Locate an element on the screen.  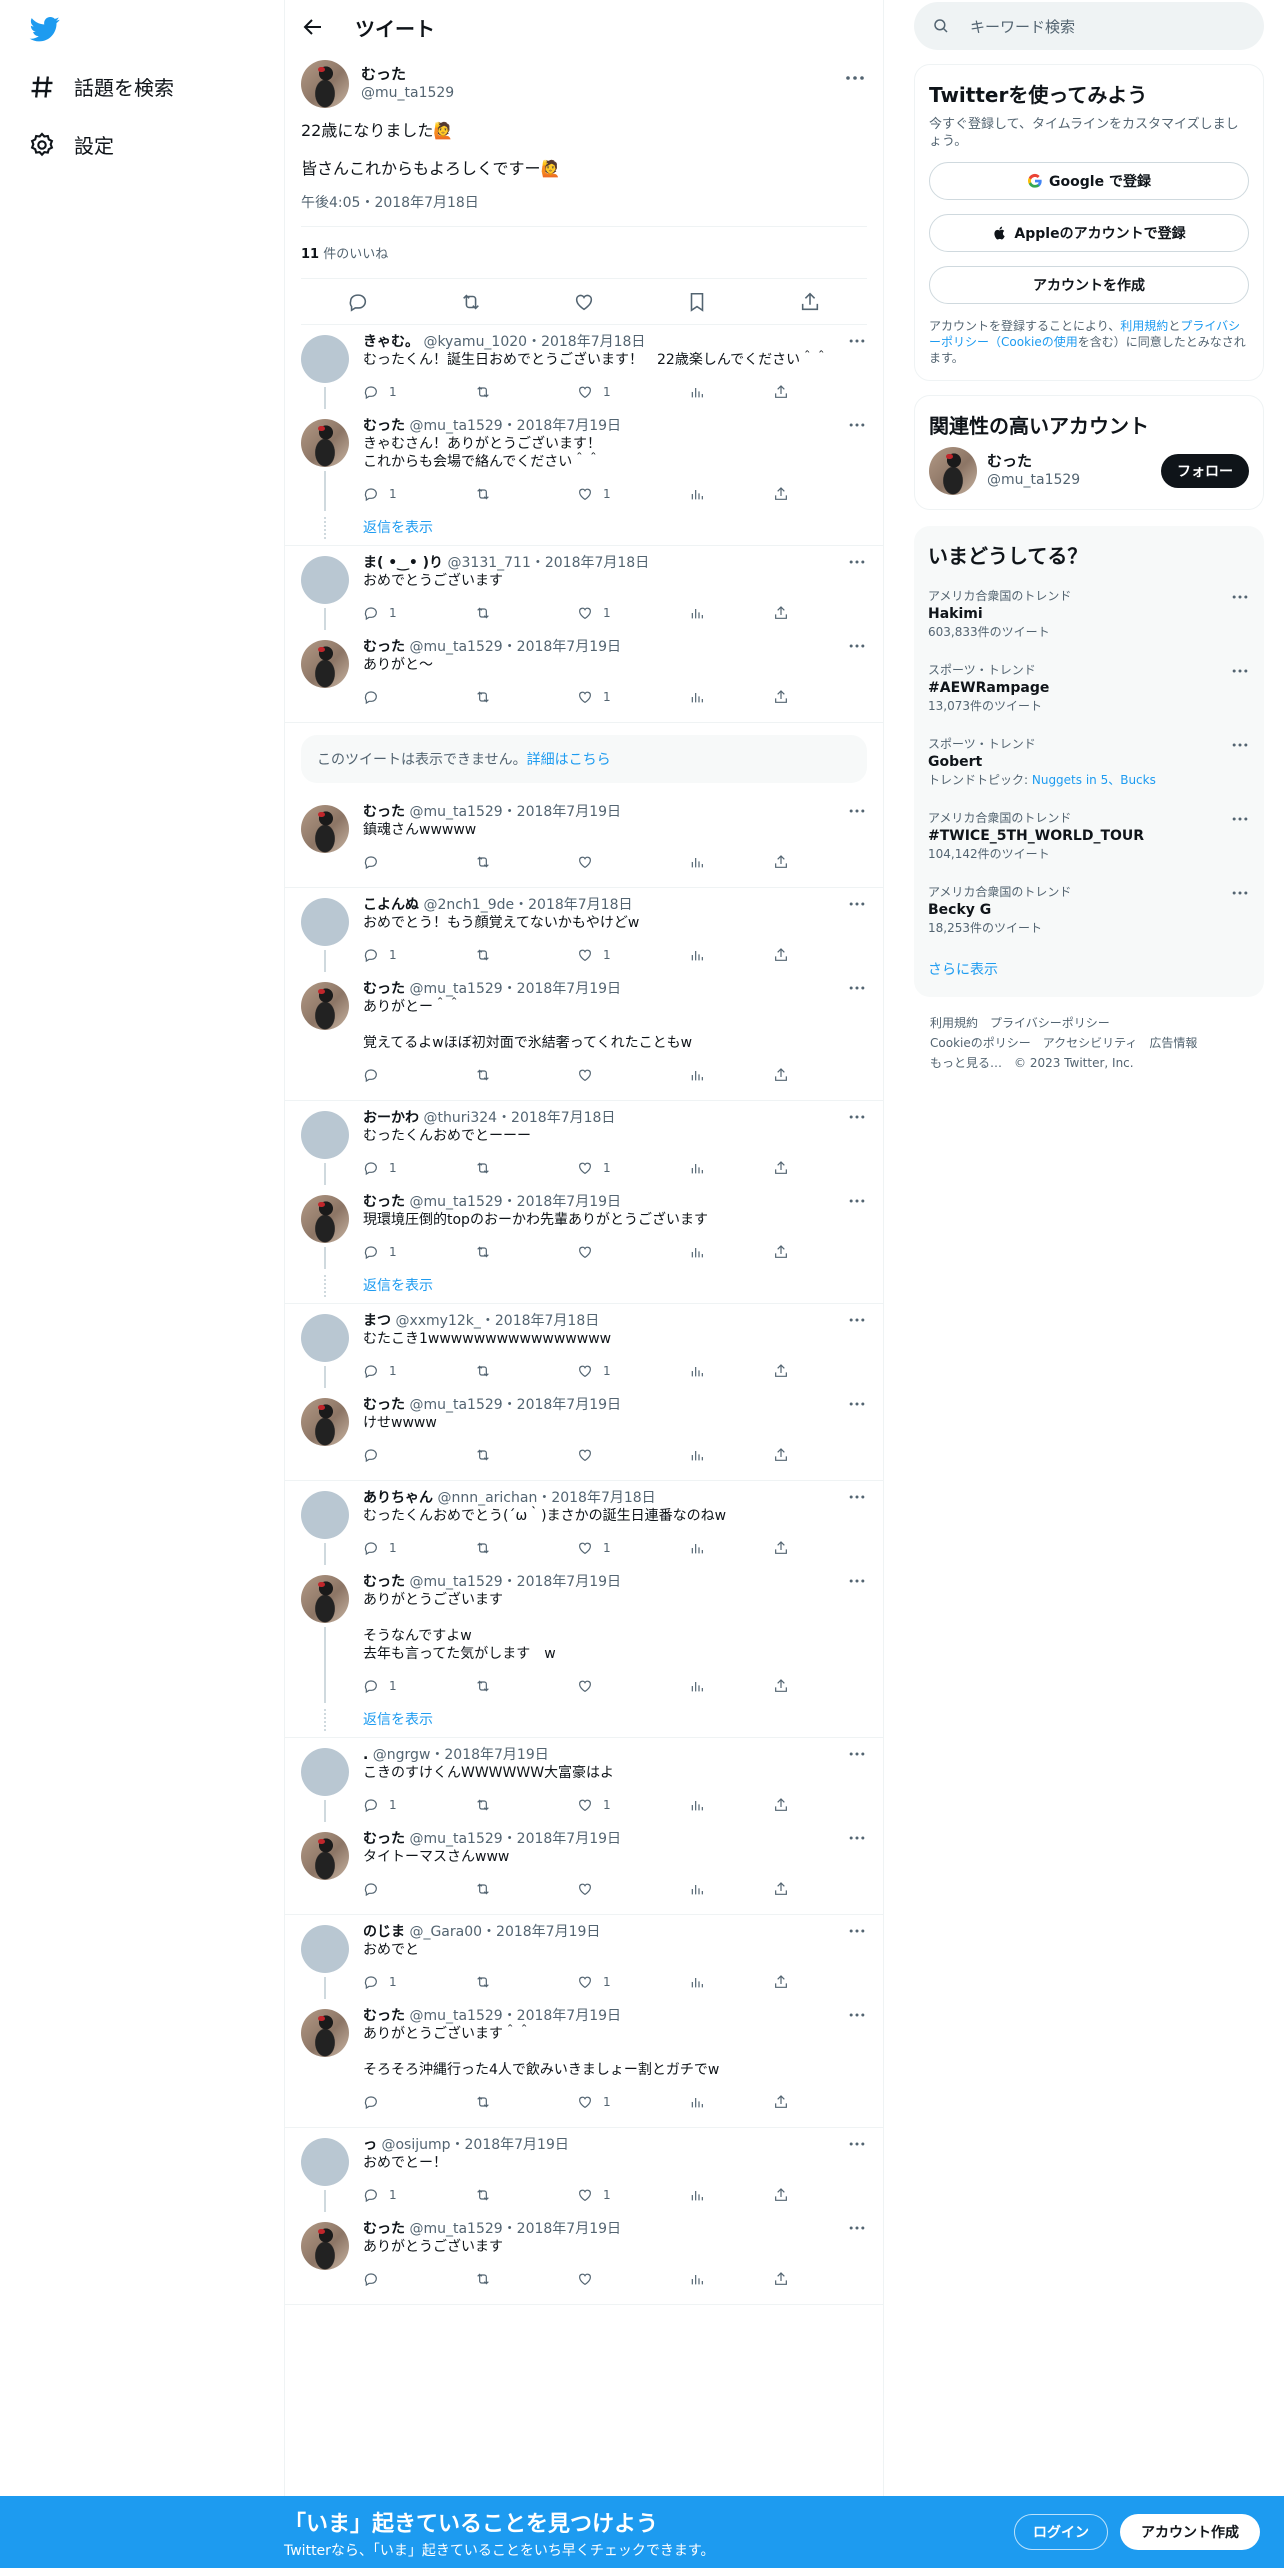
reply-author-handle: @nnn_arichan is located at coordinates (487, 1498).